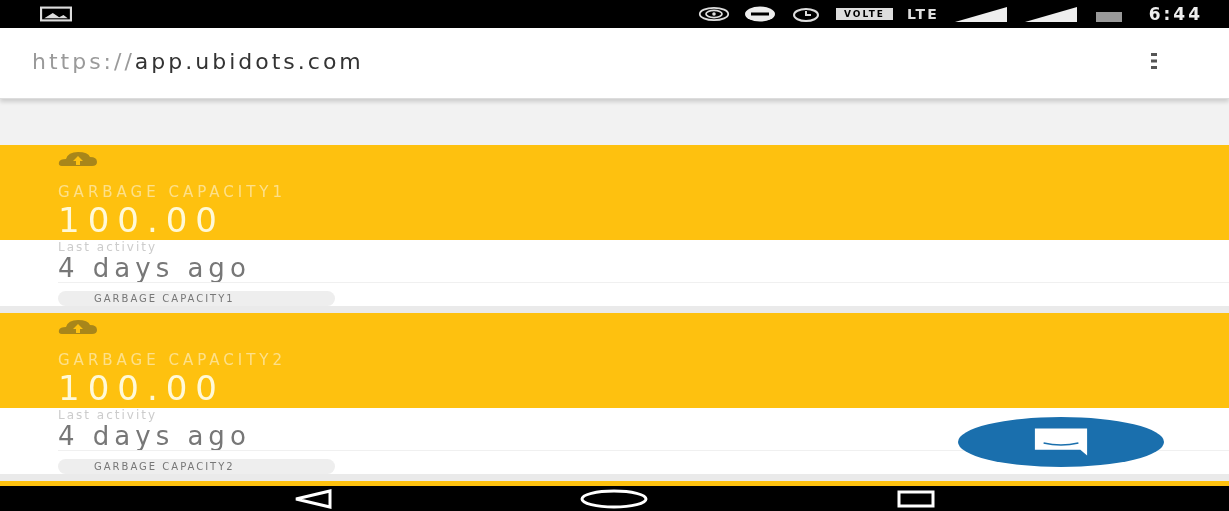 The height and width of the screenshot is (511, 1229). Describe the element at coordinates (614, 498) in the screenshot. I see `home-icon` at that location.